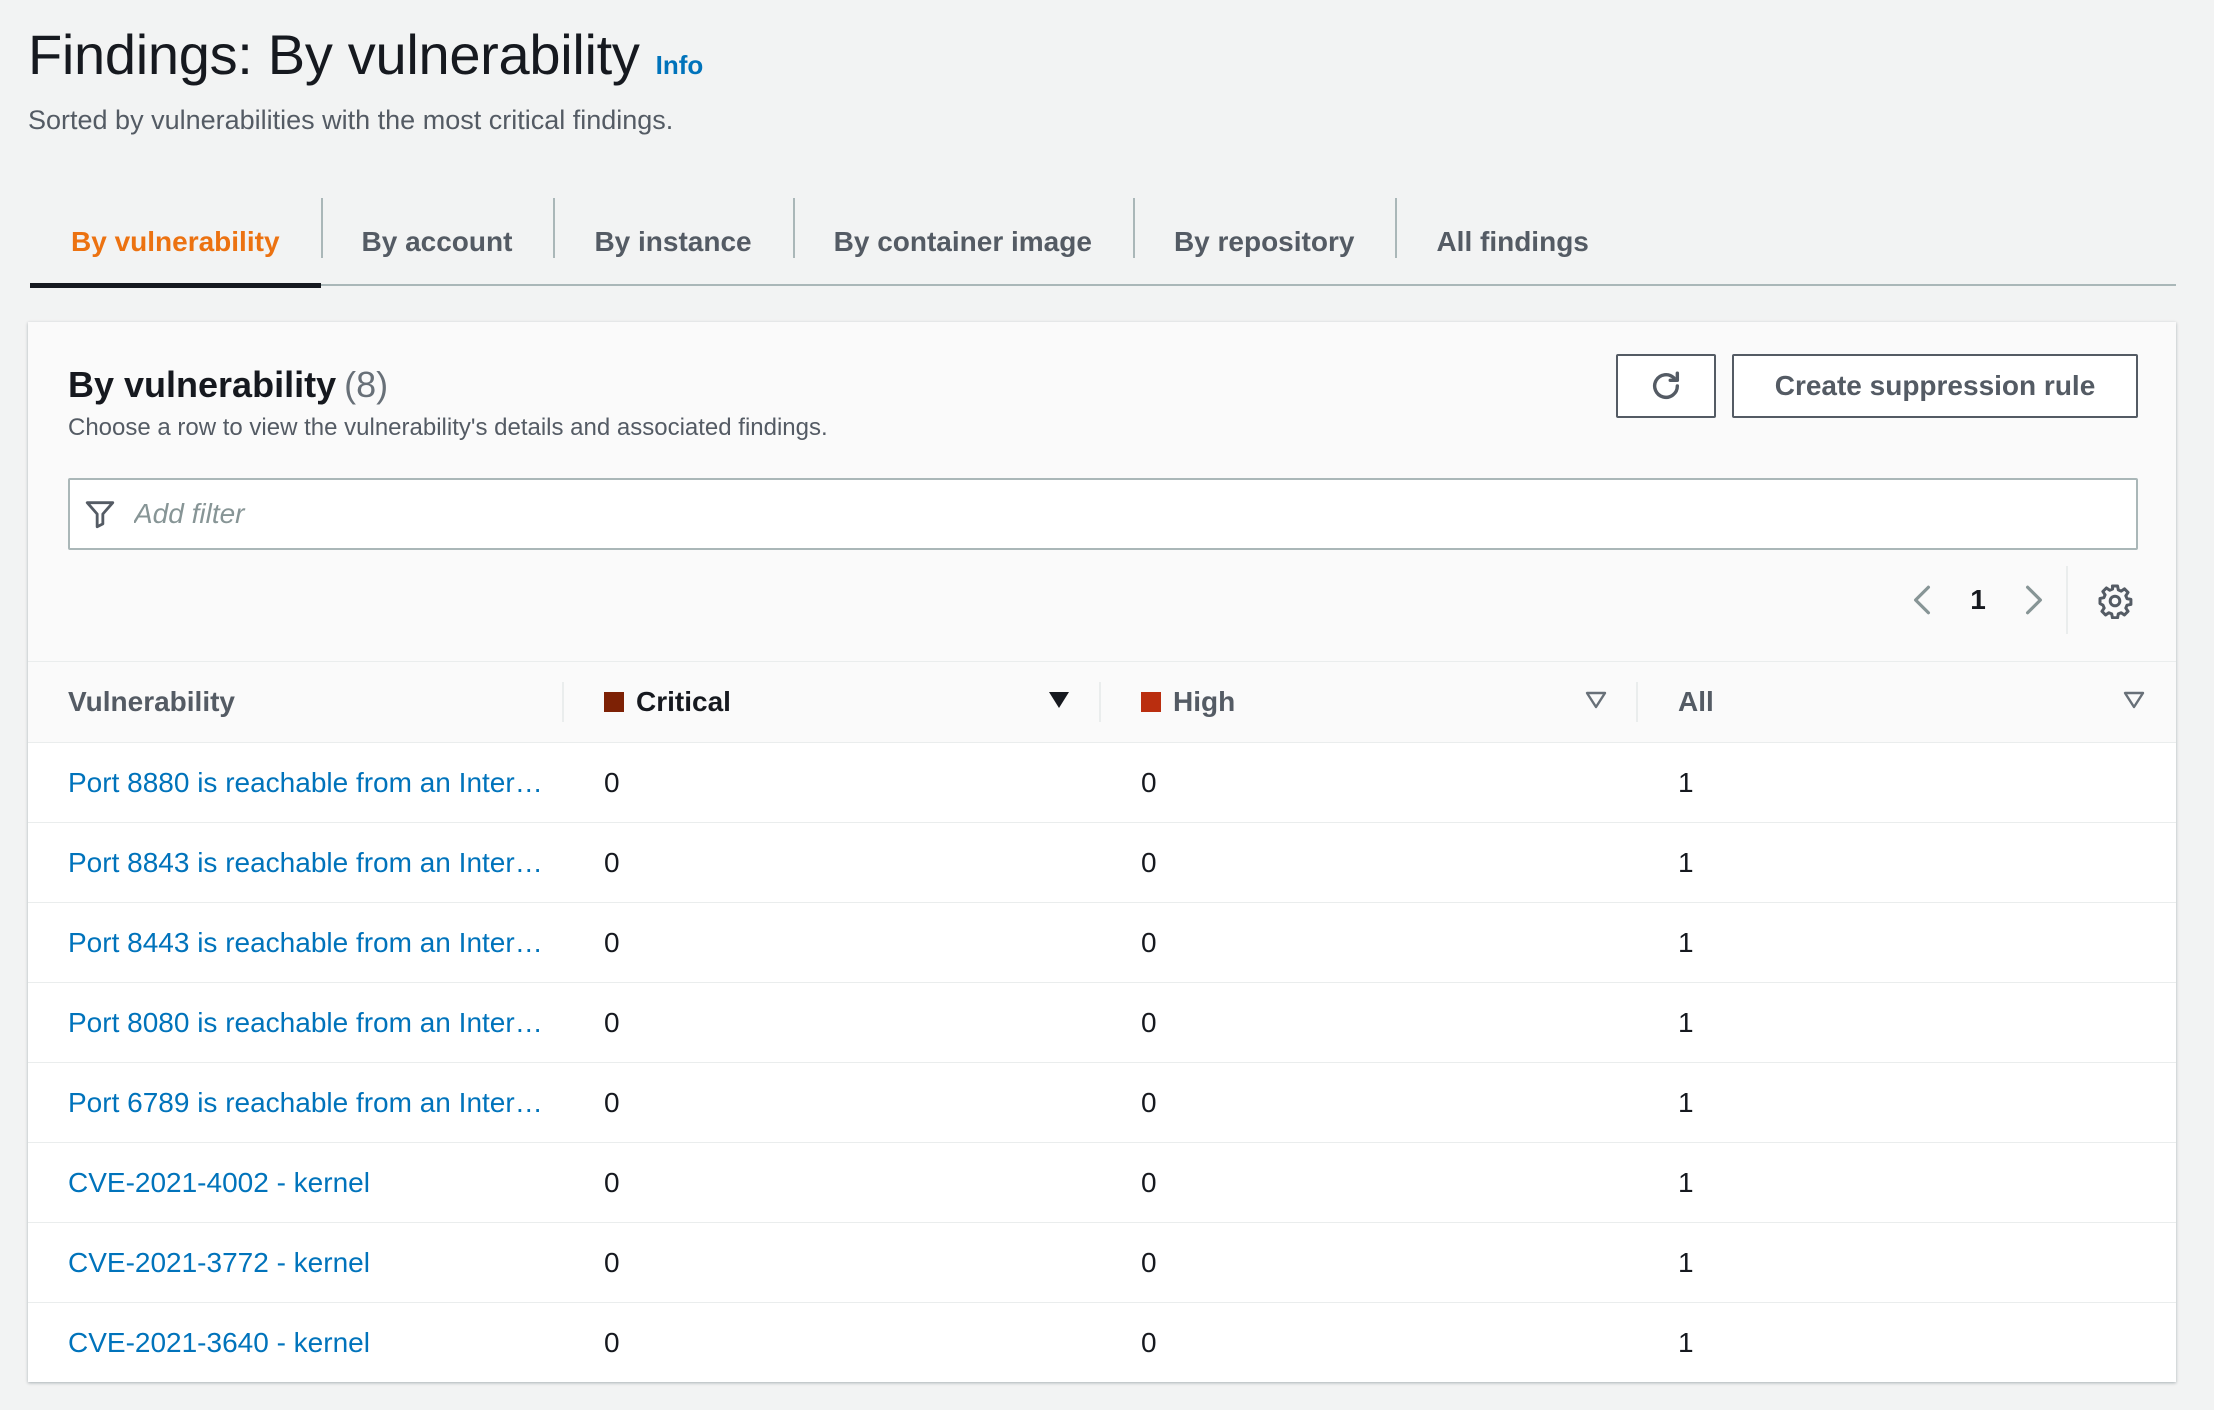  What do you see at coordinates (1102, 1343) in the screenshot?
I see `table-row: CVE-2021-3640 - kernel 0 0 1` at bounding box center [1102, 1343].